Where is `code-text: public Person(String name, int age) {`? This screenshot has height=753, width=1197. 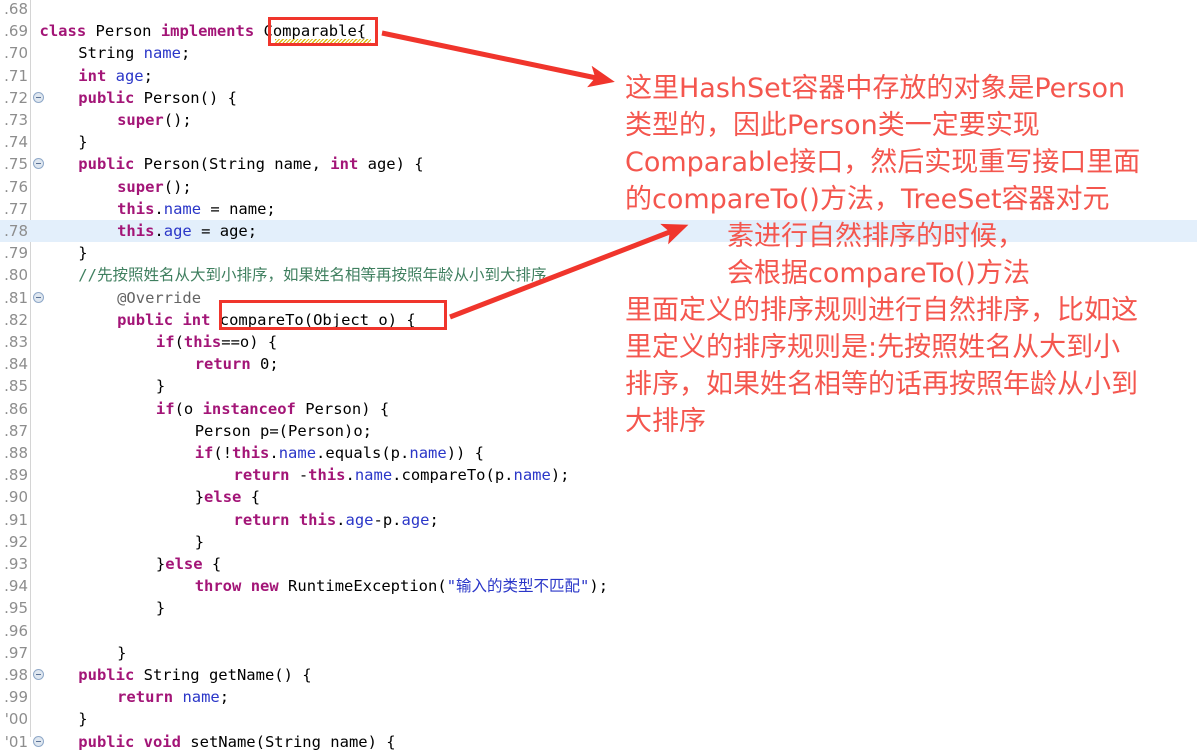
code-text: public Person(String name, int age) { is located at coordinates (250, 164).